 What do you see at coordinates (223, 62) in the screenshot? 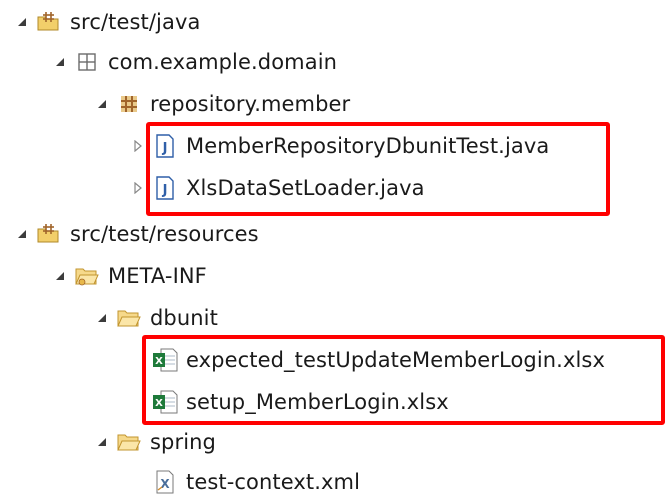
I see `tree-item-label: com.example.domain` at bounding box center [223, 62].